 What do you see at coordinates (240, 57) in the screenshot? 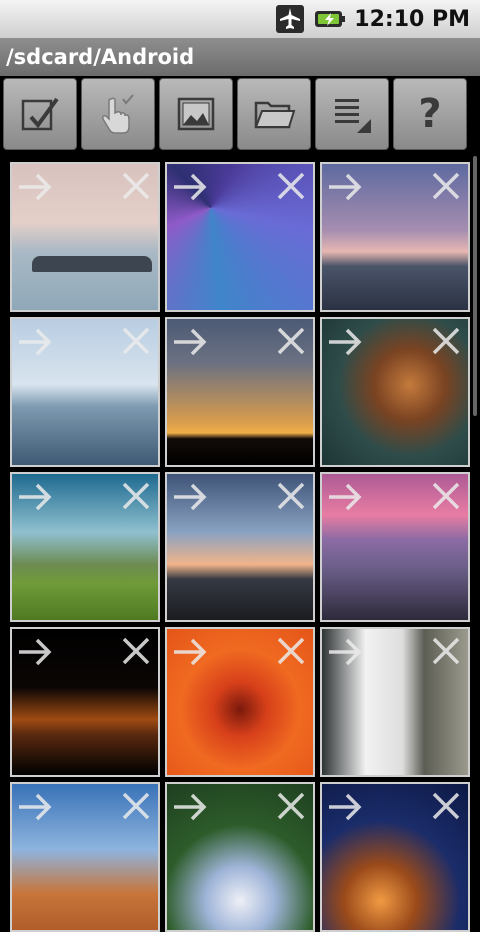
I see `path-bar: /sdcard/Android` at bounding box center [240, 57].